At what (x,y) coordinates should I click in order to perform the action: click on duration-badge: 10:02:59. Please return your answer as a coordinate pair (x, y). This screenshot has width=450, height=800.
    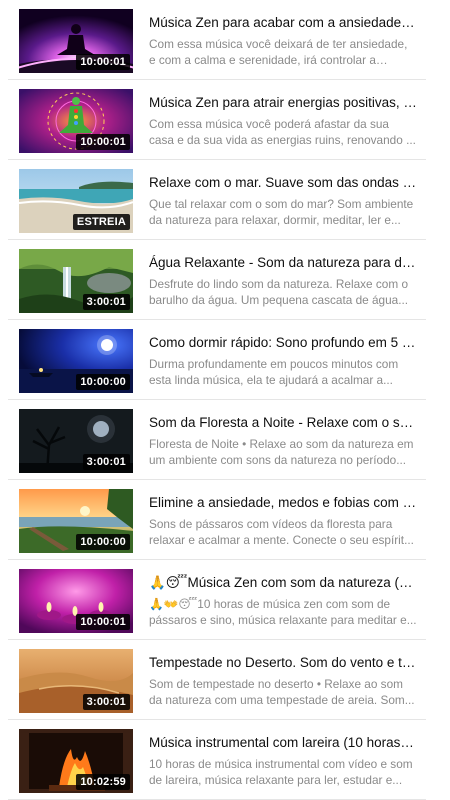
    Looking at the image, I should click on (103, 782).